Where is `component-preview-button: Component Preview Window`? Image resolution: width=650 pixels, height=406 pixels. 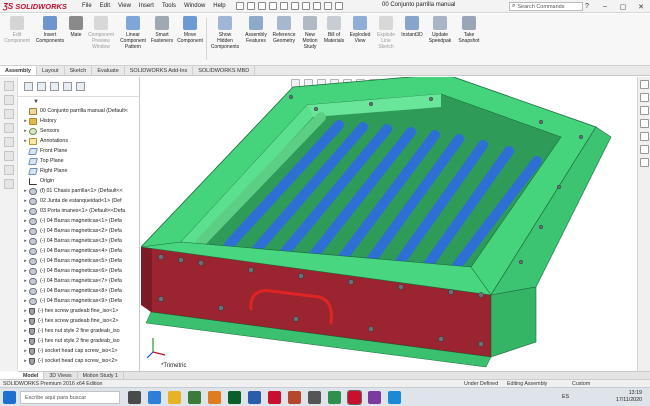 component-preview-button: Component Preview Window is located at coordinates (101, 33).